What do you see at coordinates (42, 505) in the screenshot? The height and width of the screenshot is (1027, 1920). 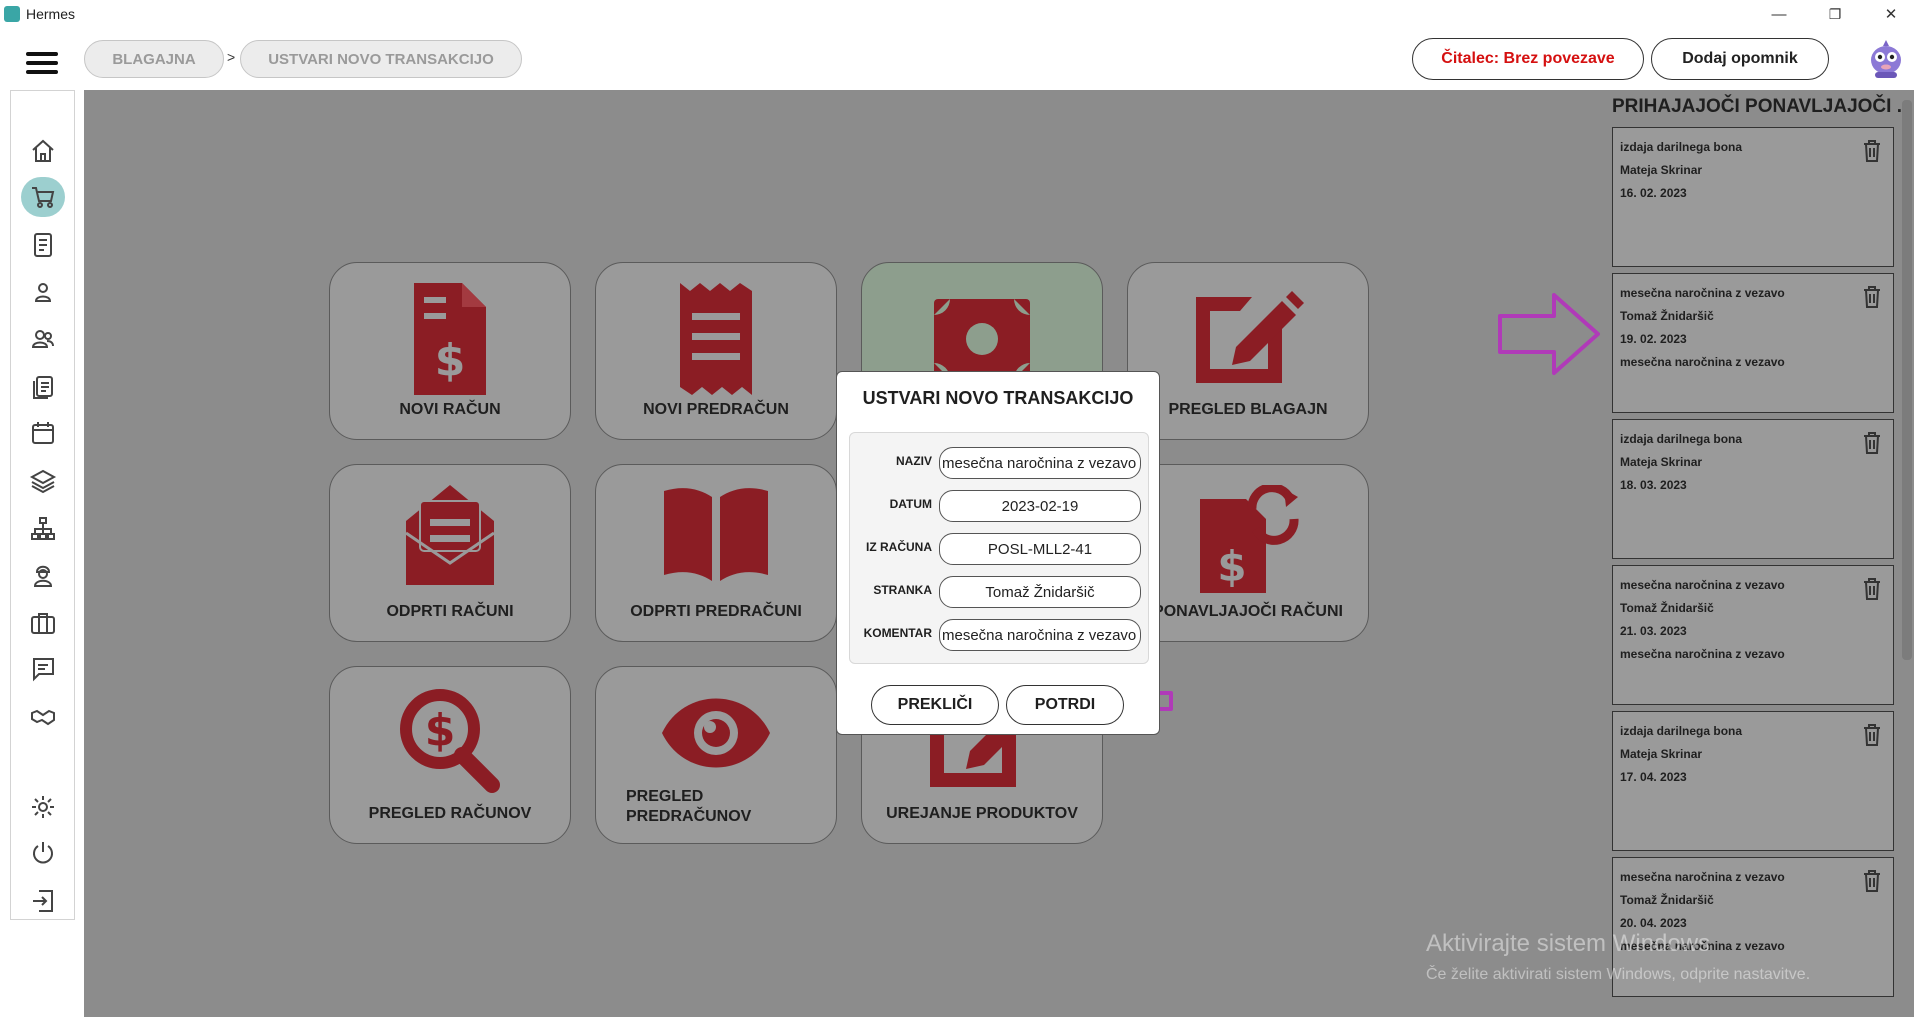 I see `sidebar` at bounding box center [42, 505].